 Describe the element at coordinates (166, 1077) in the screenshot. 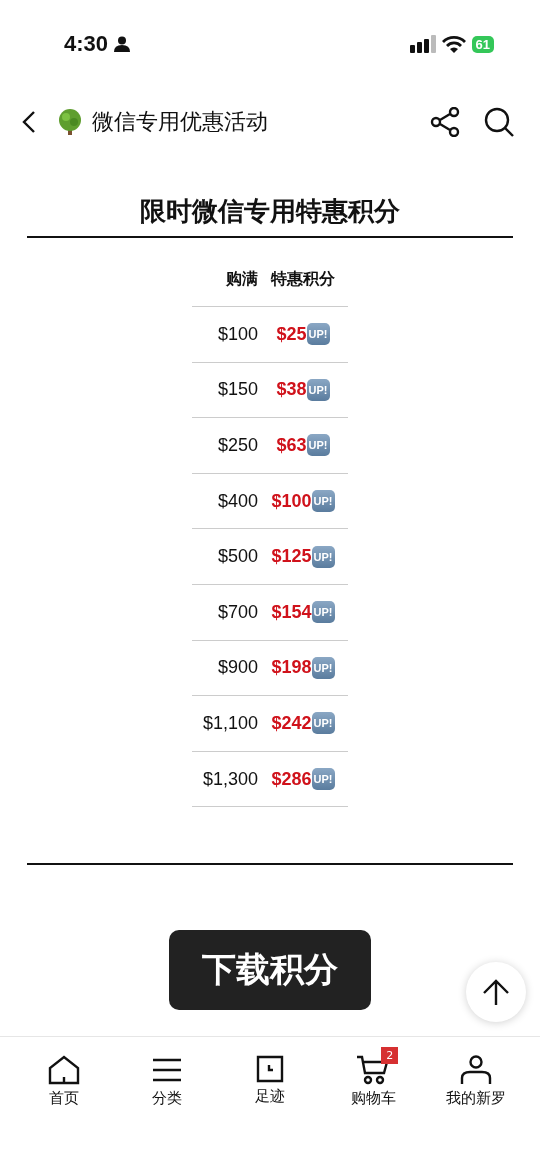

I see `tab-bar-item: 分类` at that location.